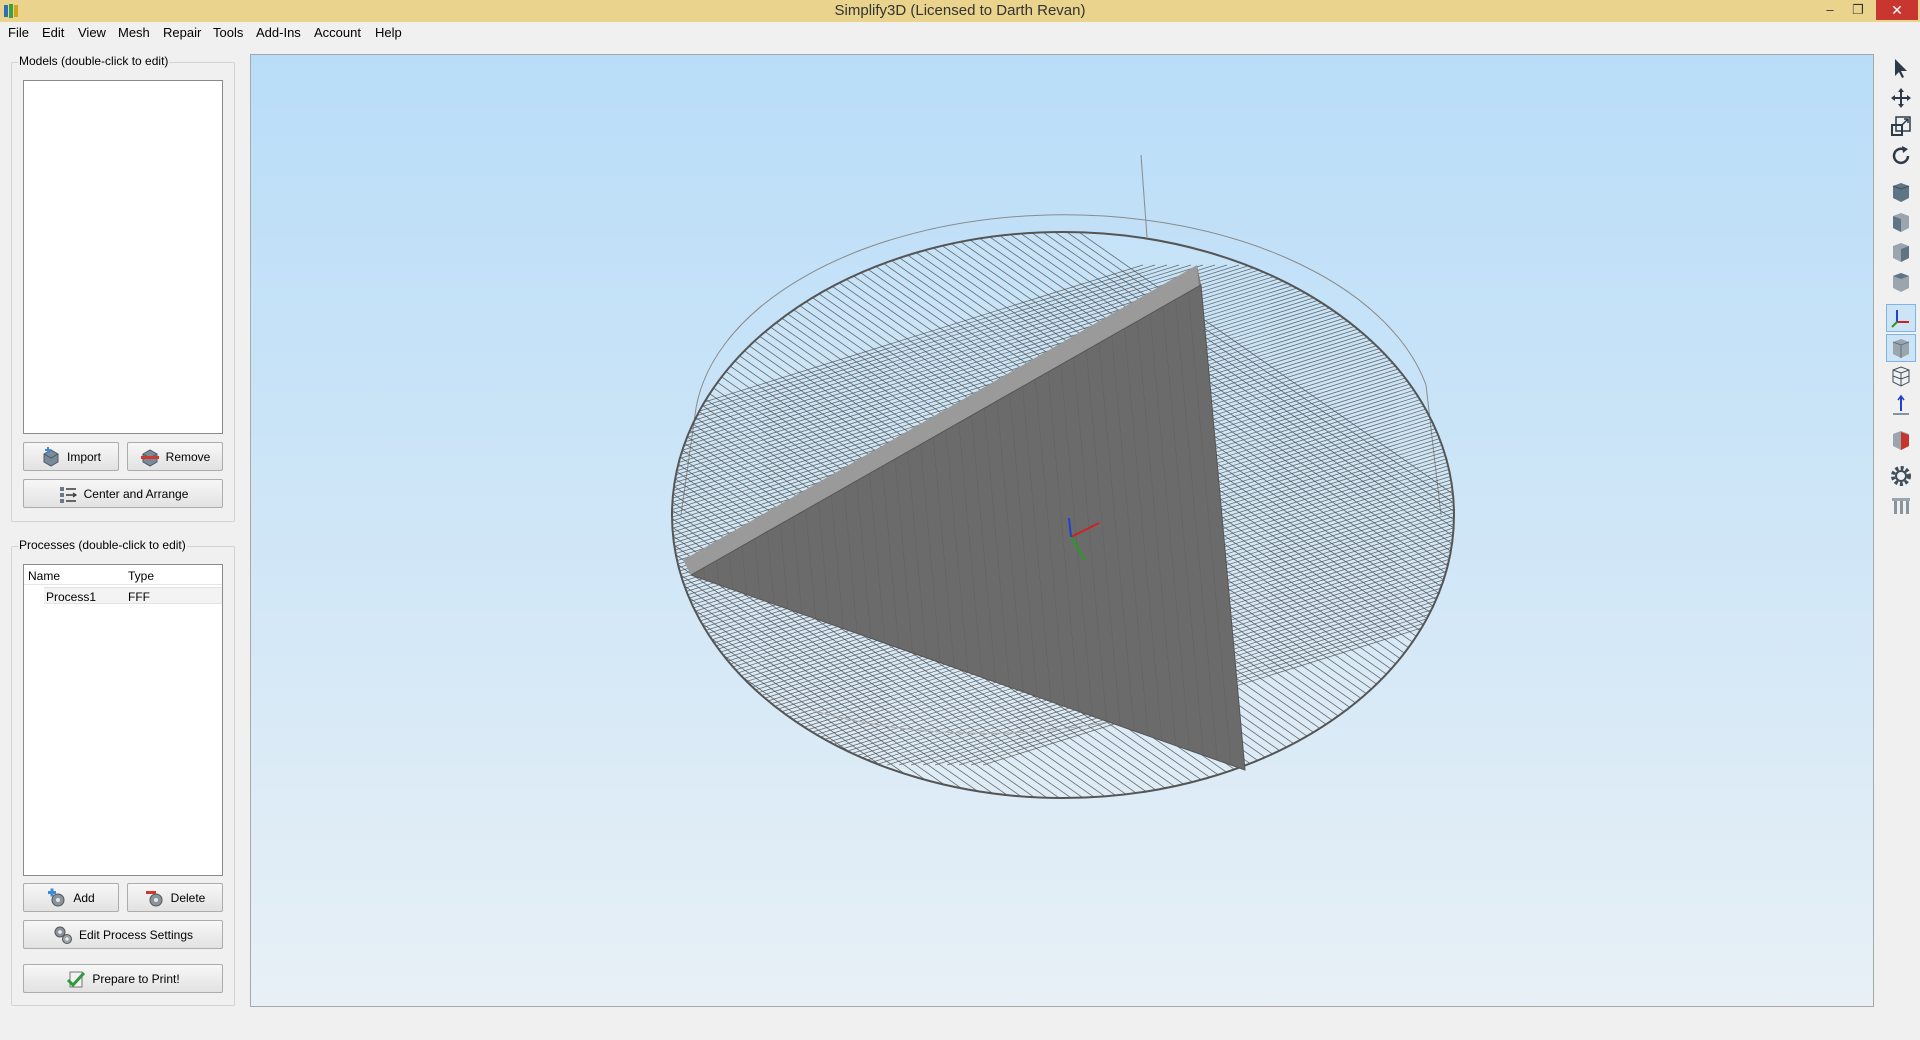 The width and height of the screenshot is (1920, 1040). Describe the element at coordinates (154, 898) in the screenshot. I see `delete-process-icon` at that location.